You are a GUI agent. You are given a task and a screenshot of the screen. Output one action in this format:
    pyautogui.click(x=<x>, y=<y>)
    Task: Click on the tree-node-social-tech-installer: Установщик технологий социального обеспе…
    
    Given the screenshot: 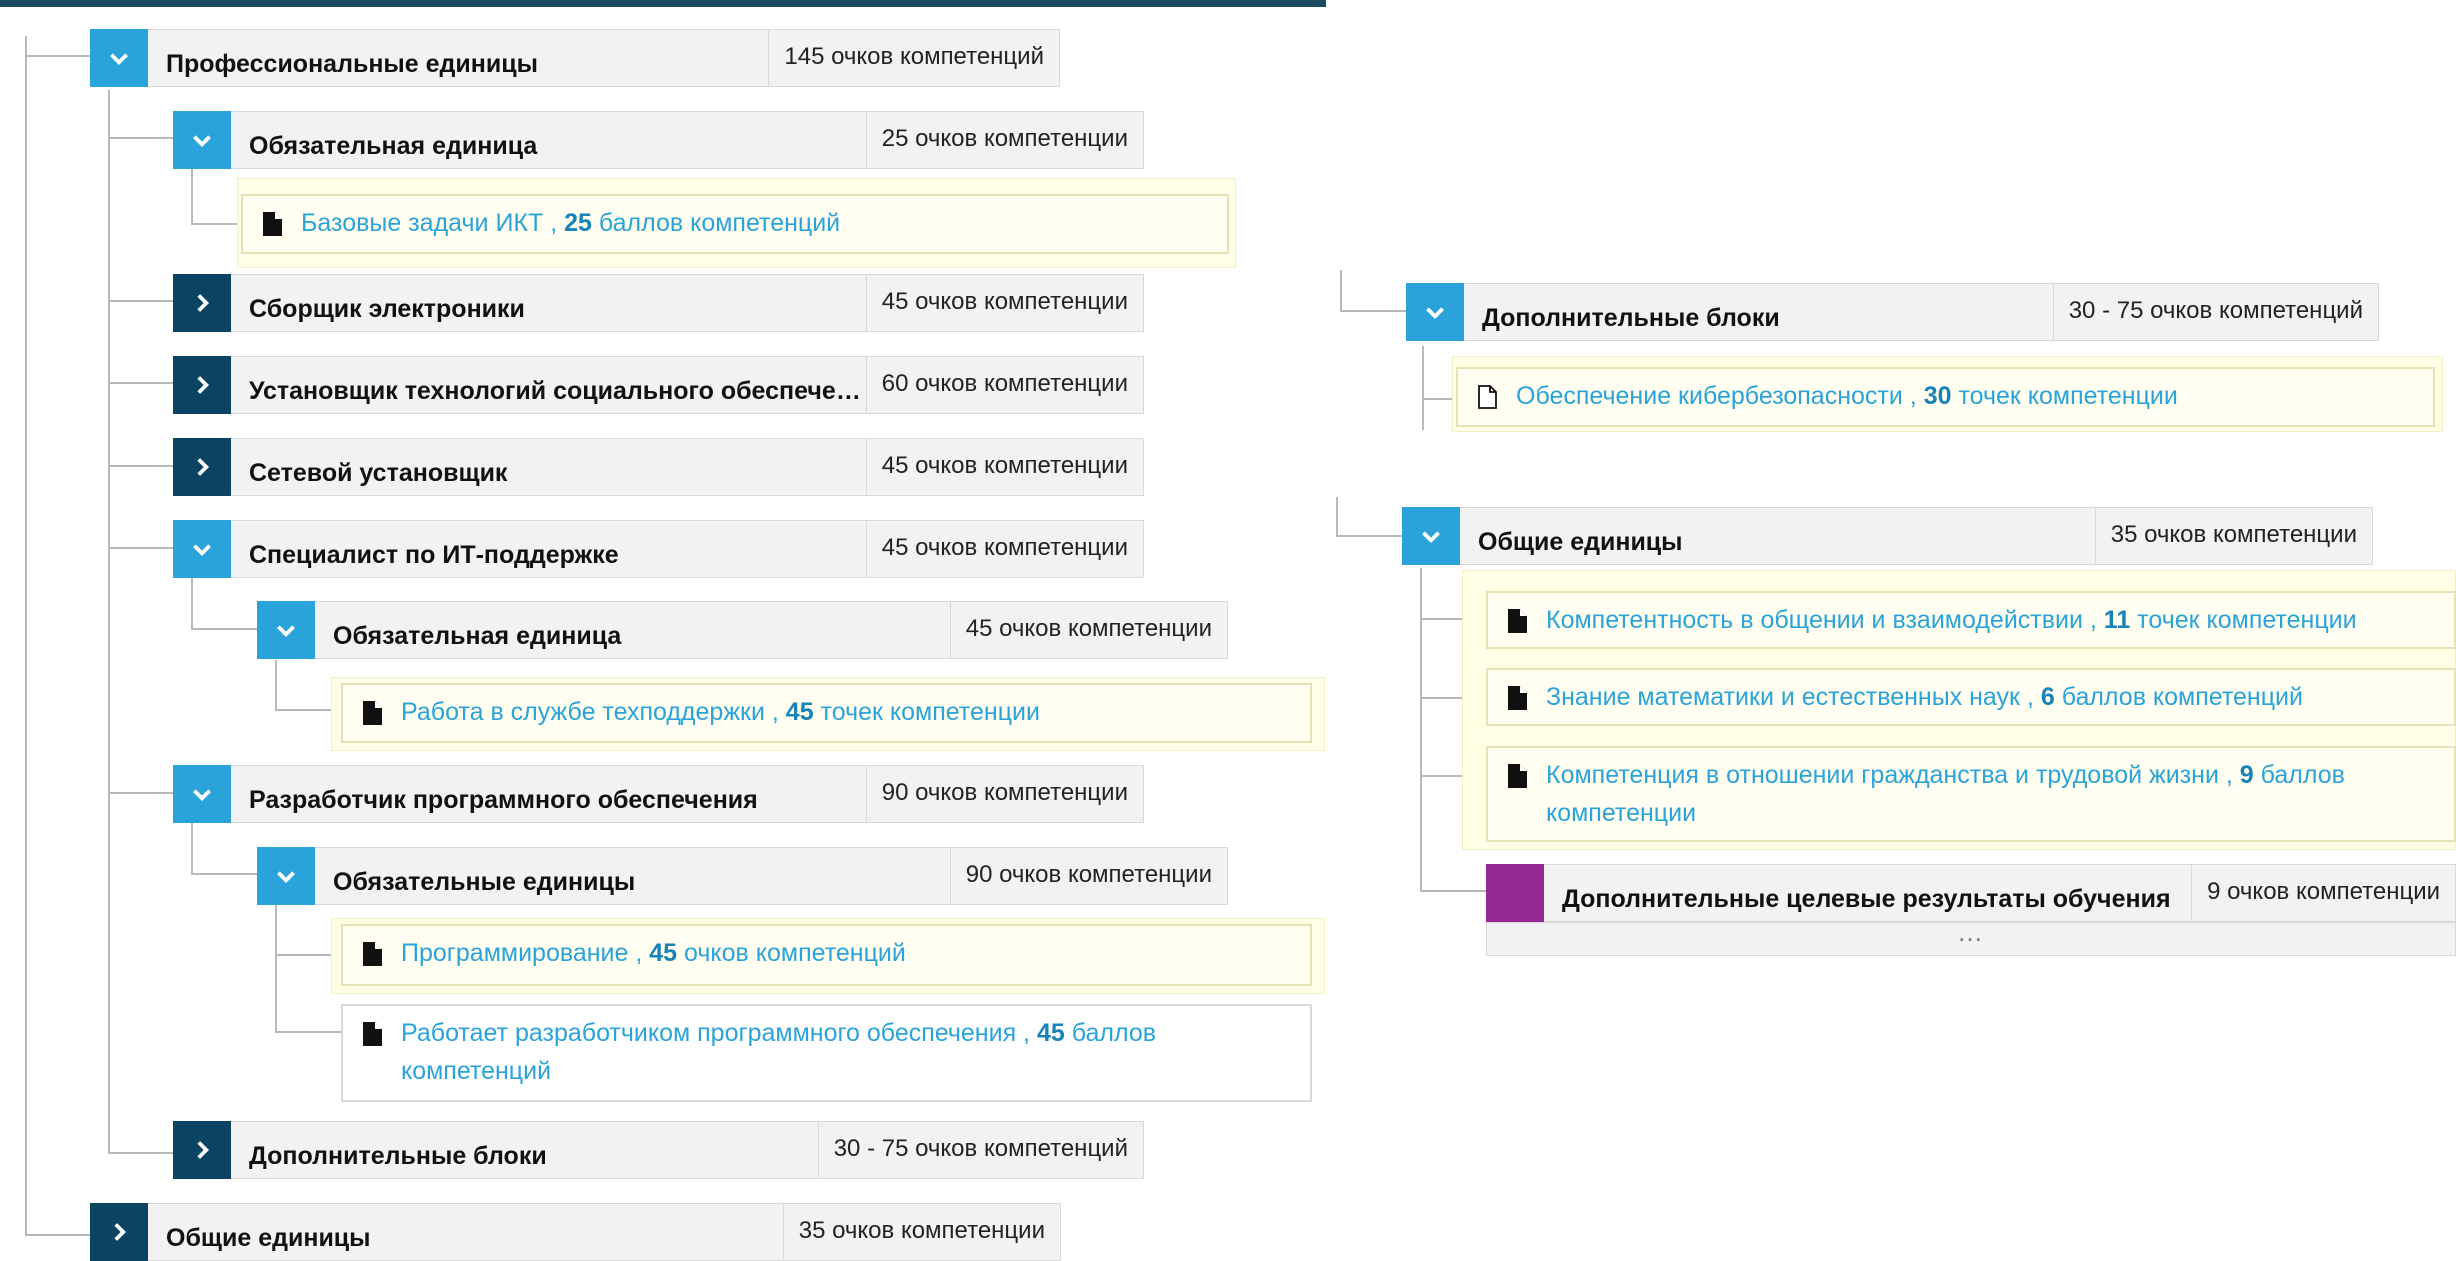 What is the action you would take?
    pyautogui.click(x=658, y=385)
    